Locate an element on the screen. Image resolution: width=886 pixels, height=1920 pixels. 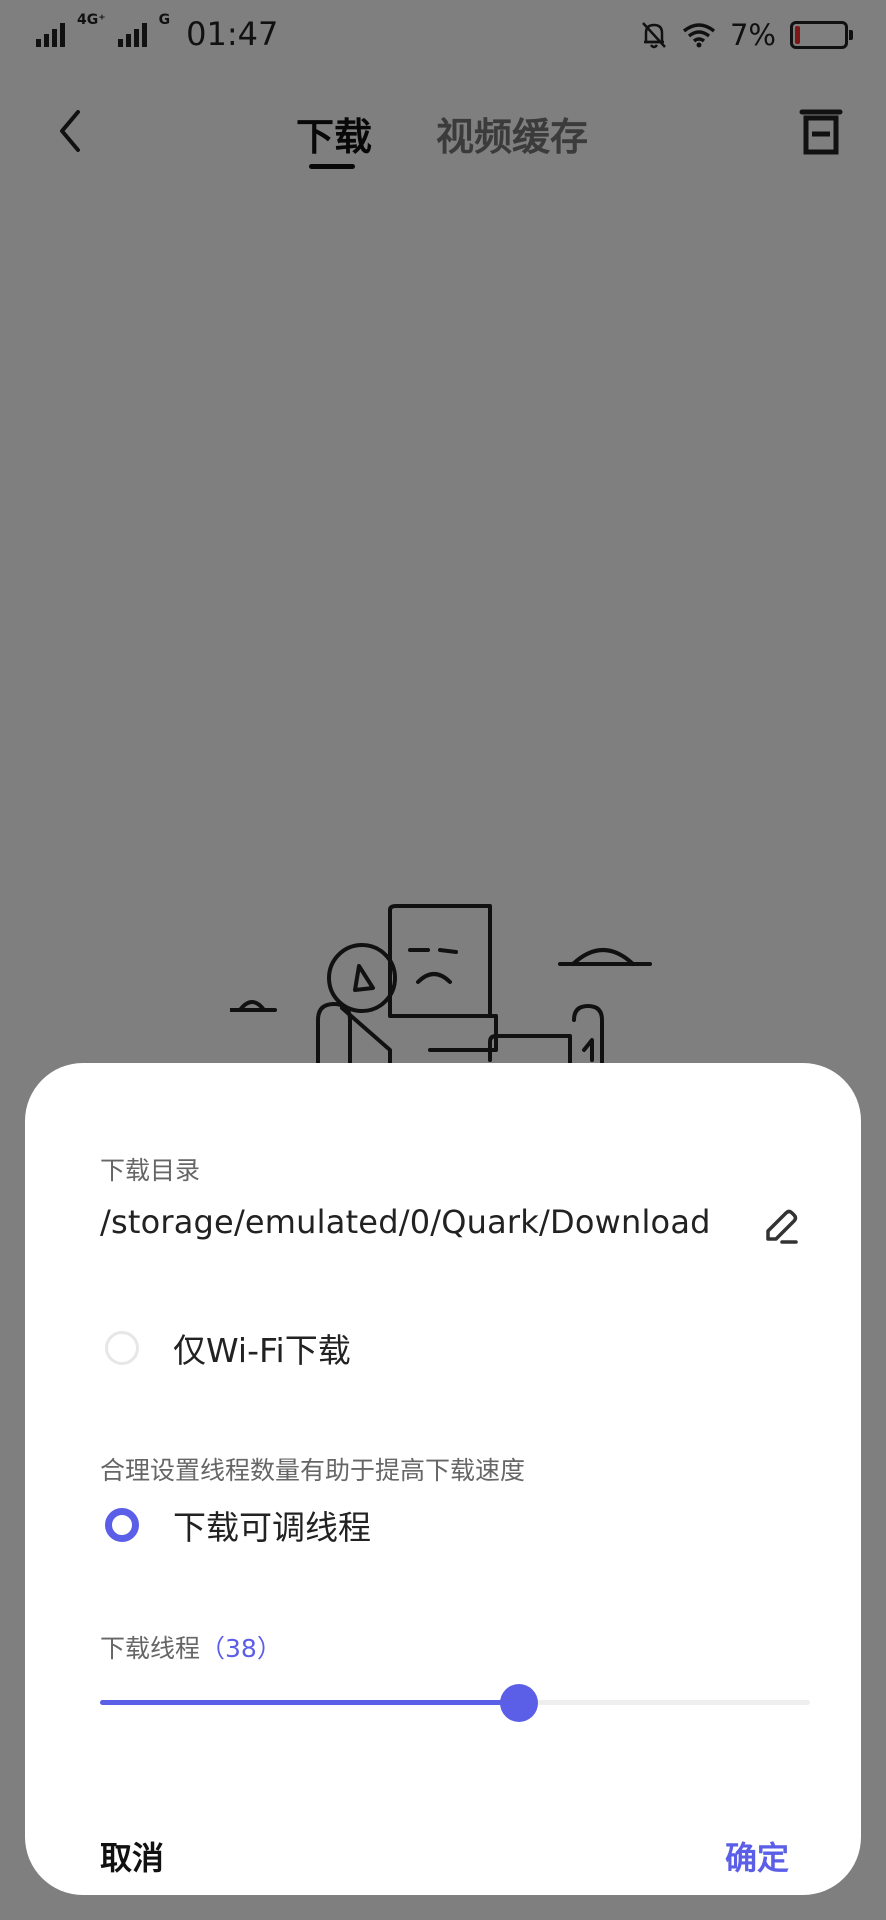
cancel-button: 取消 is located at coordinates (132, 1856).